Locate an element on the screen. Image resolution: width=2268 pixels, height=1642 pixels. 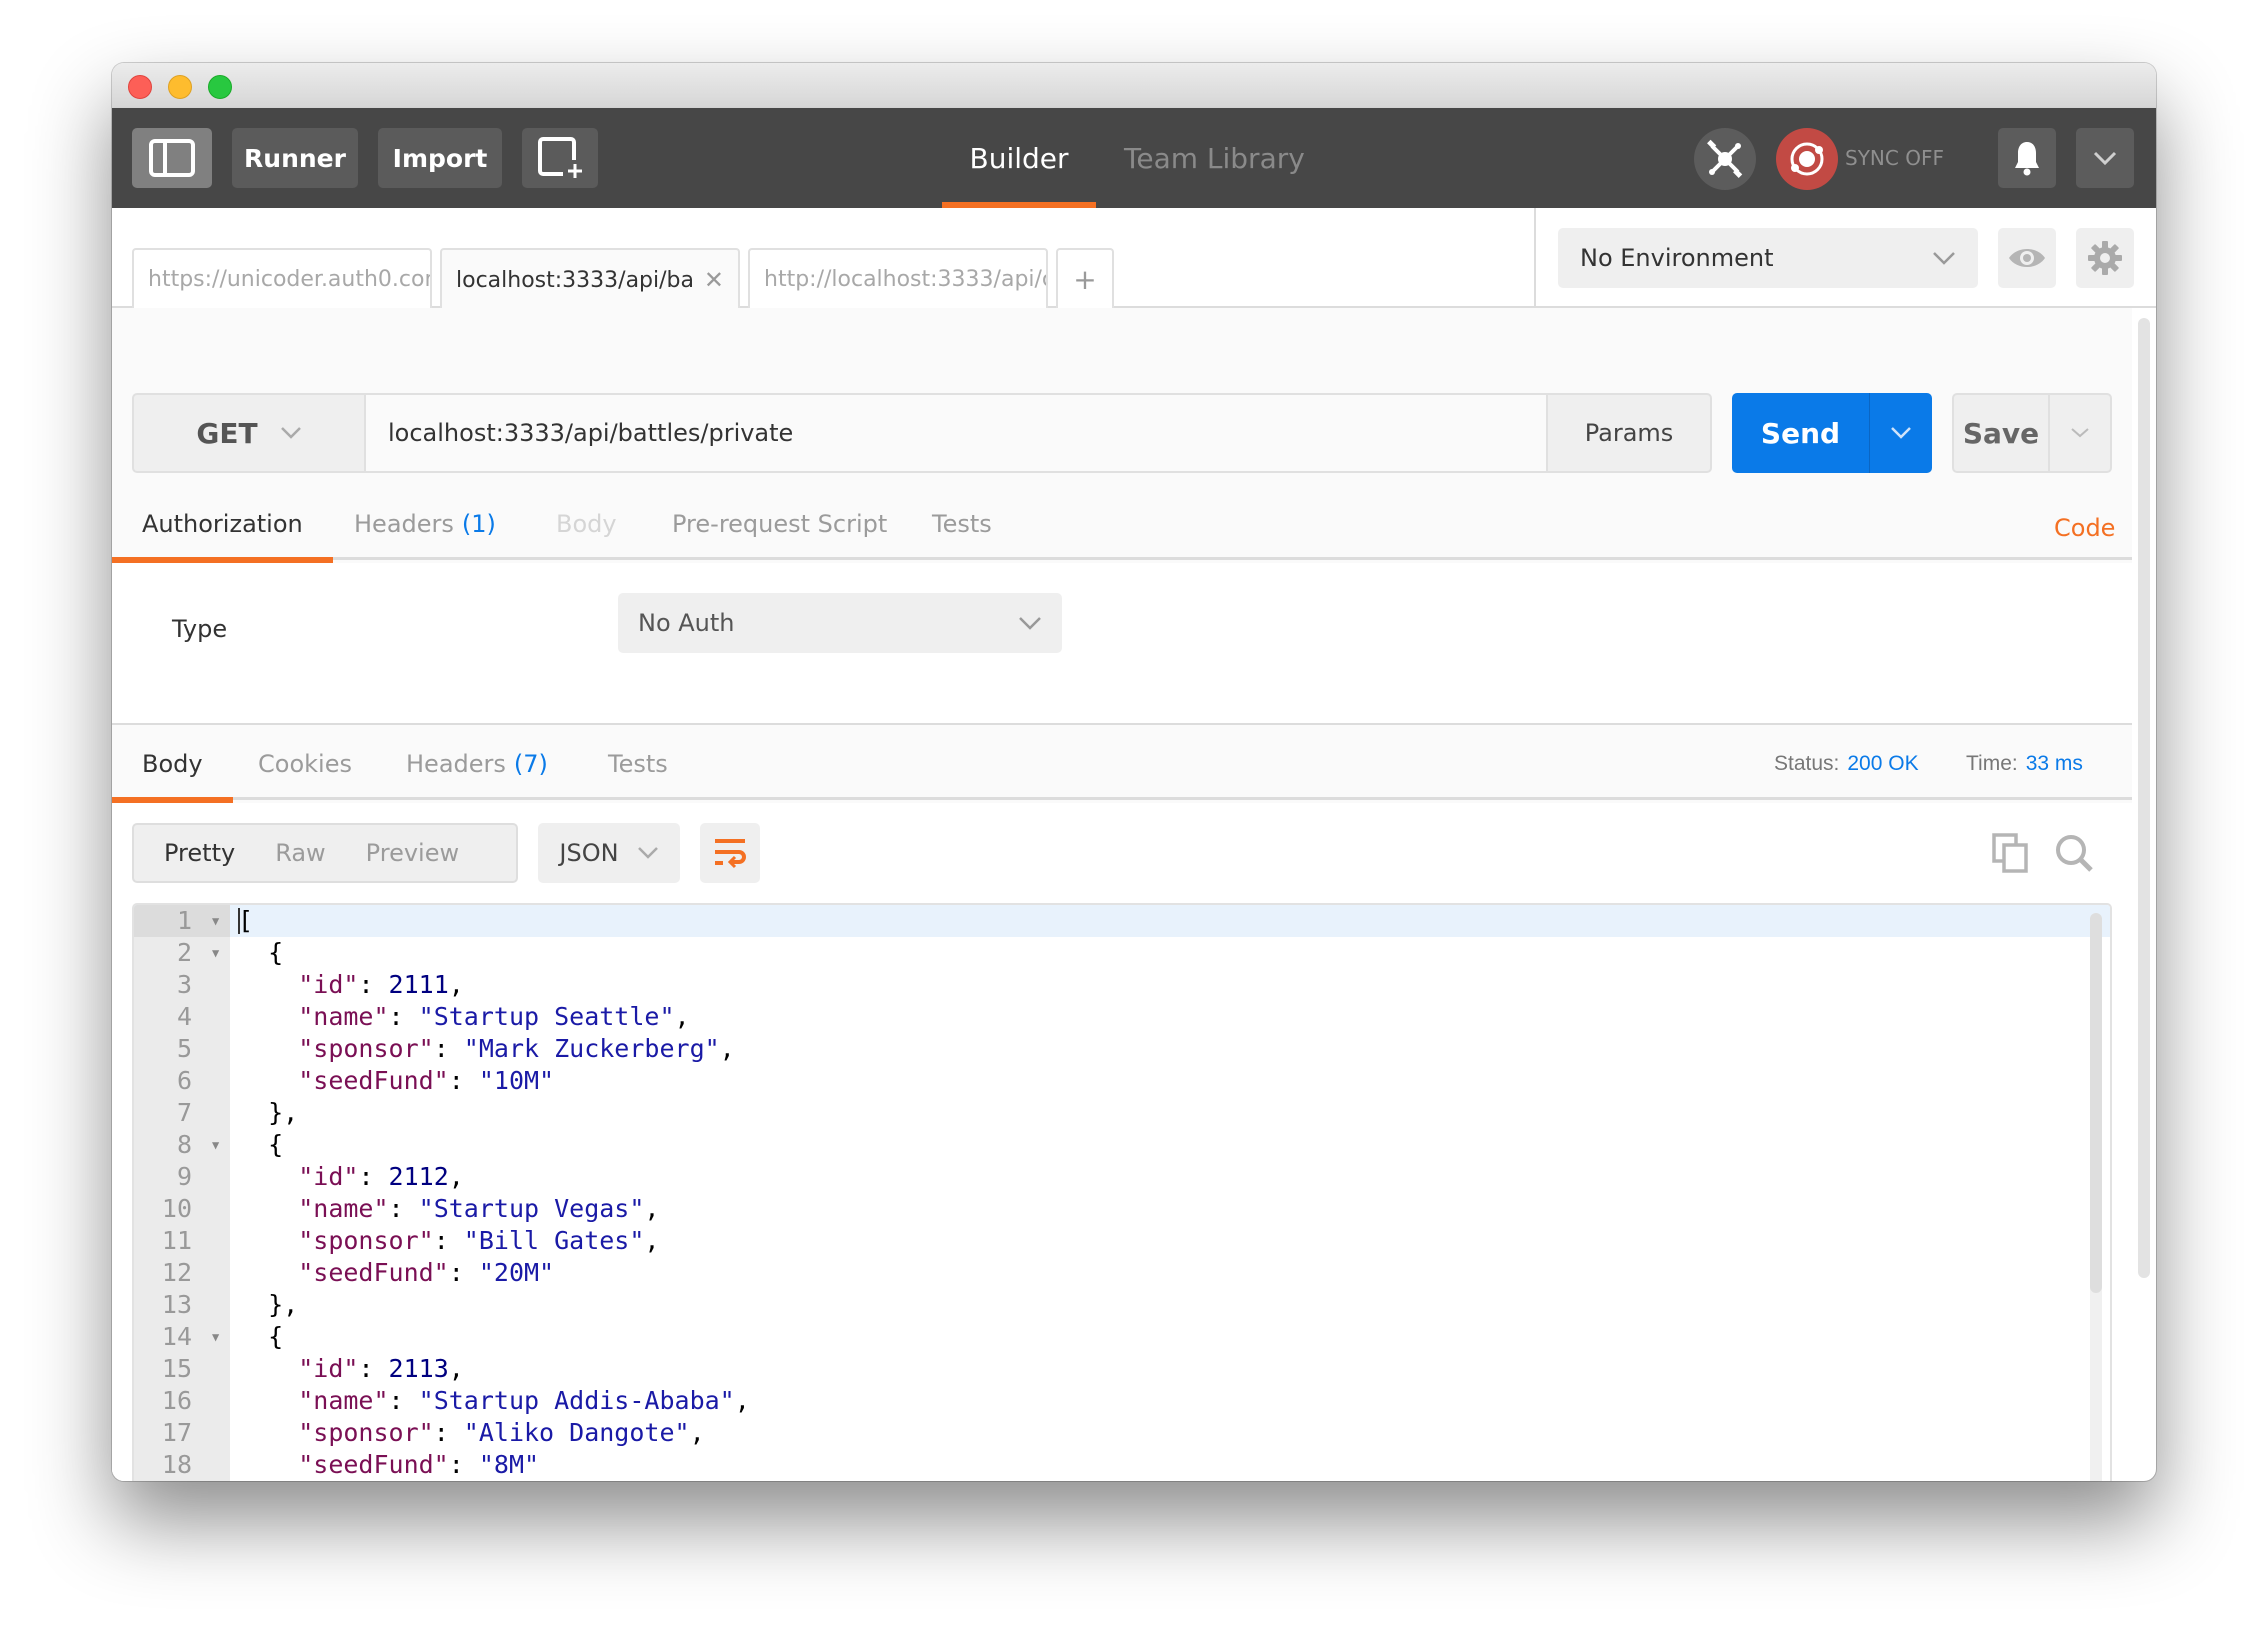
save-button: Save is located at coordinates (2032, 433).